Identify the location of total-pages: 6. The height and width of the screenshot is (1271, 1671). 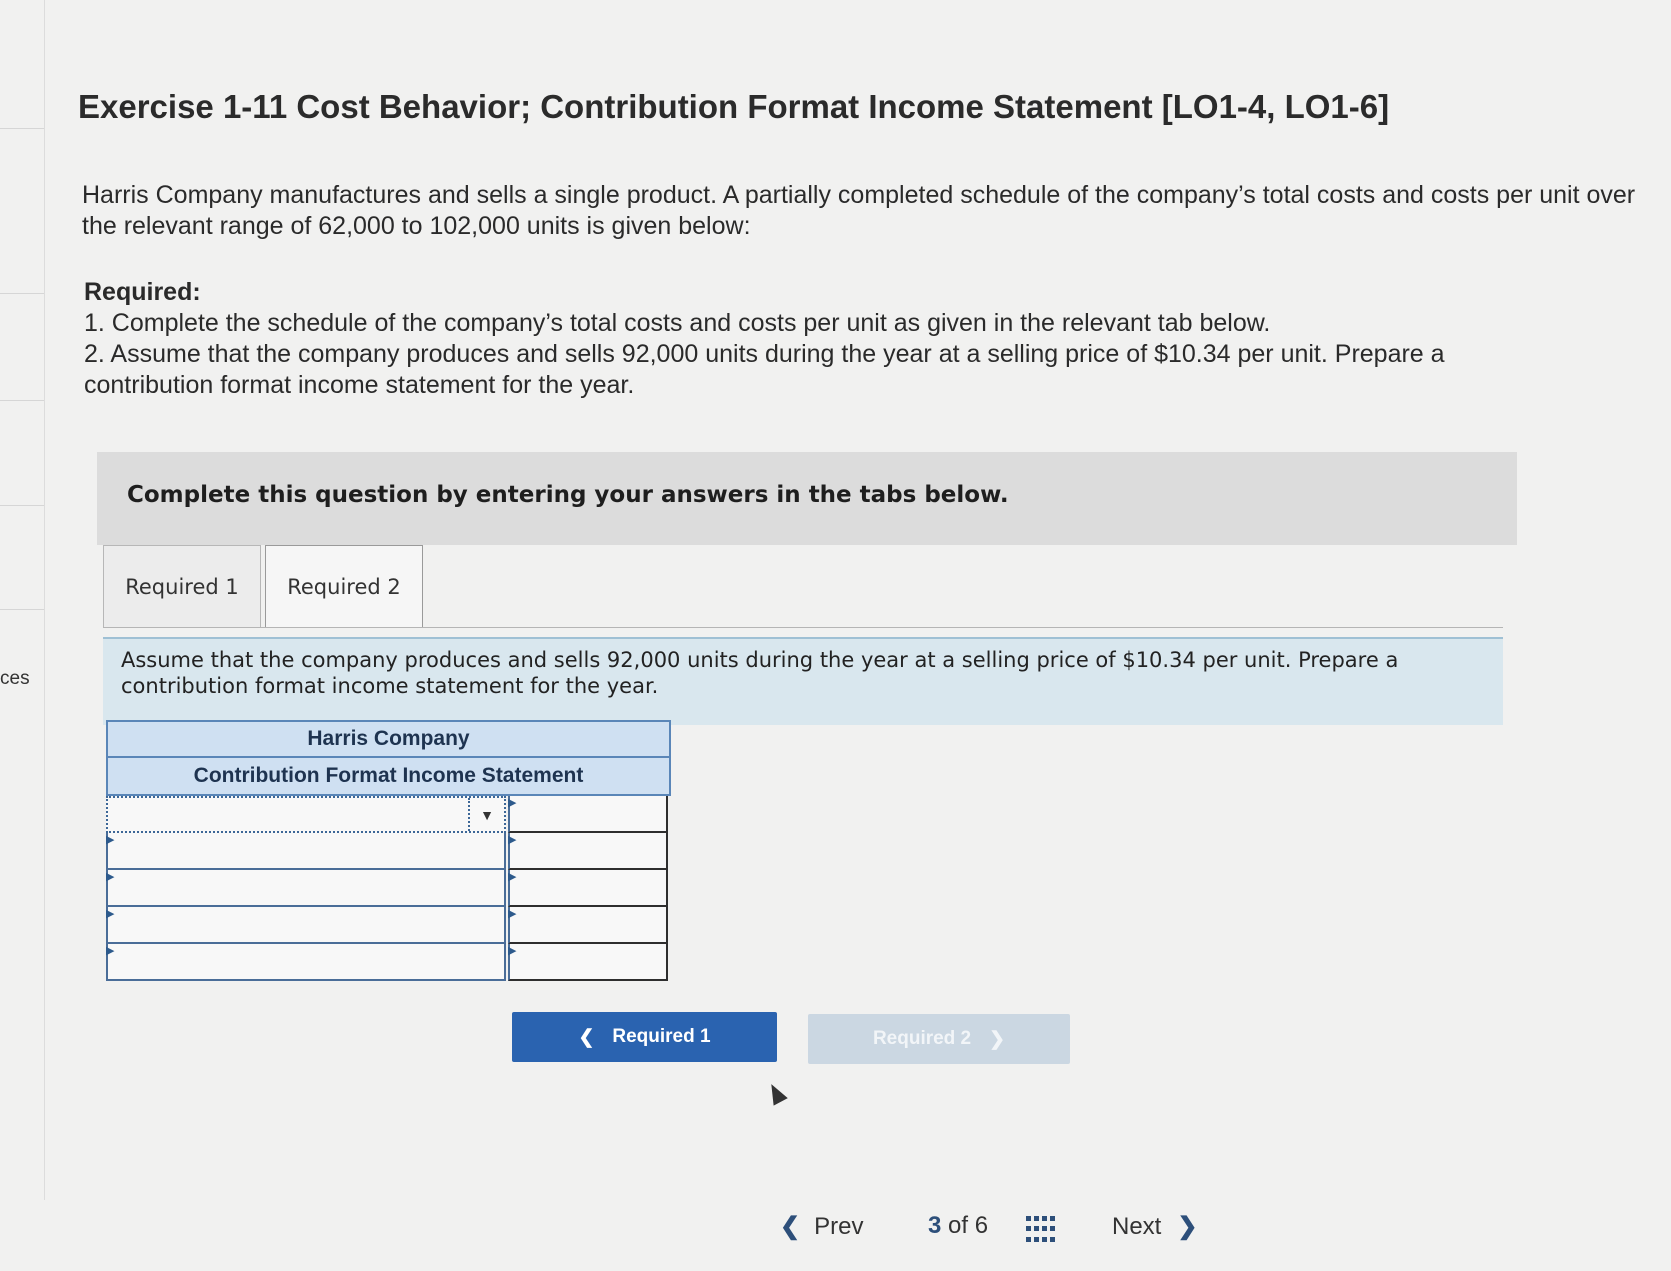
(981, 1225).